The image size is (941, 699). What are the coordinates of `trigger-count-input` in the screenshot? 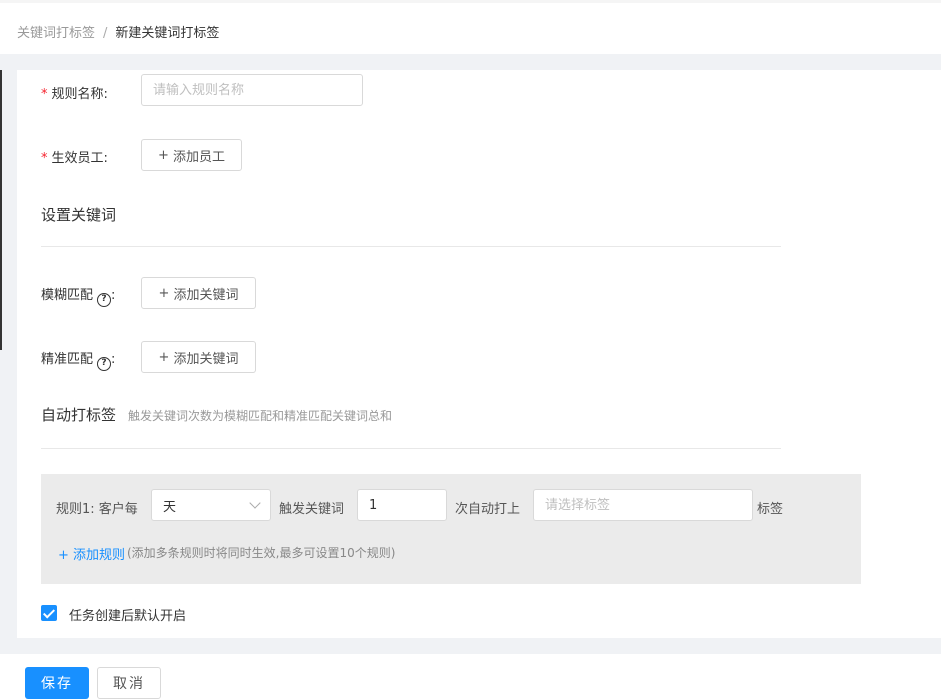 It's located at (402, 505).